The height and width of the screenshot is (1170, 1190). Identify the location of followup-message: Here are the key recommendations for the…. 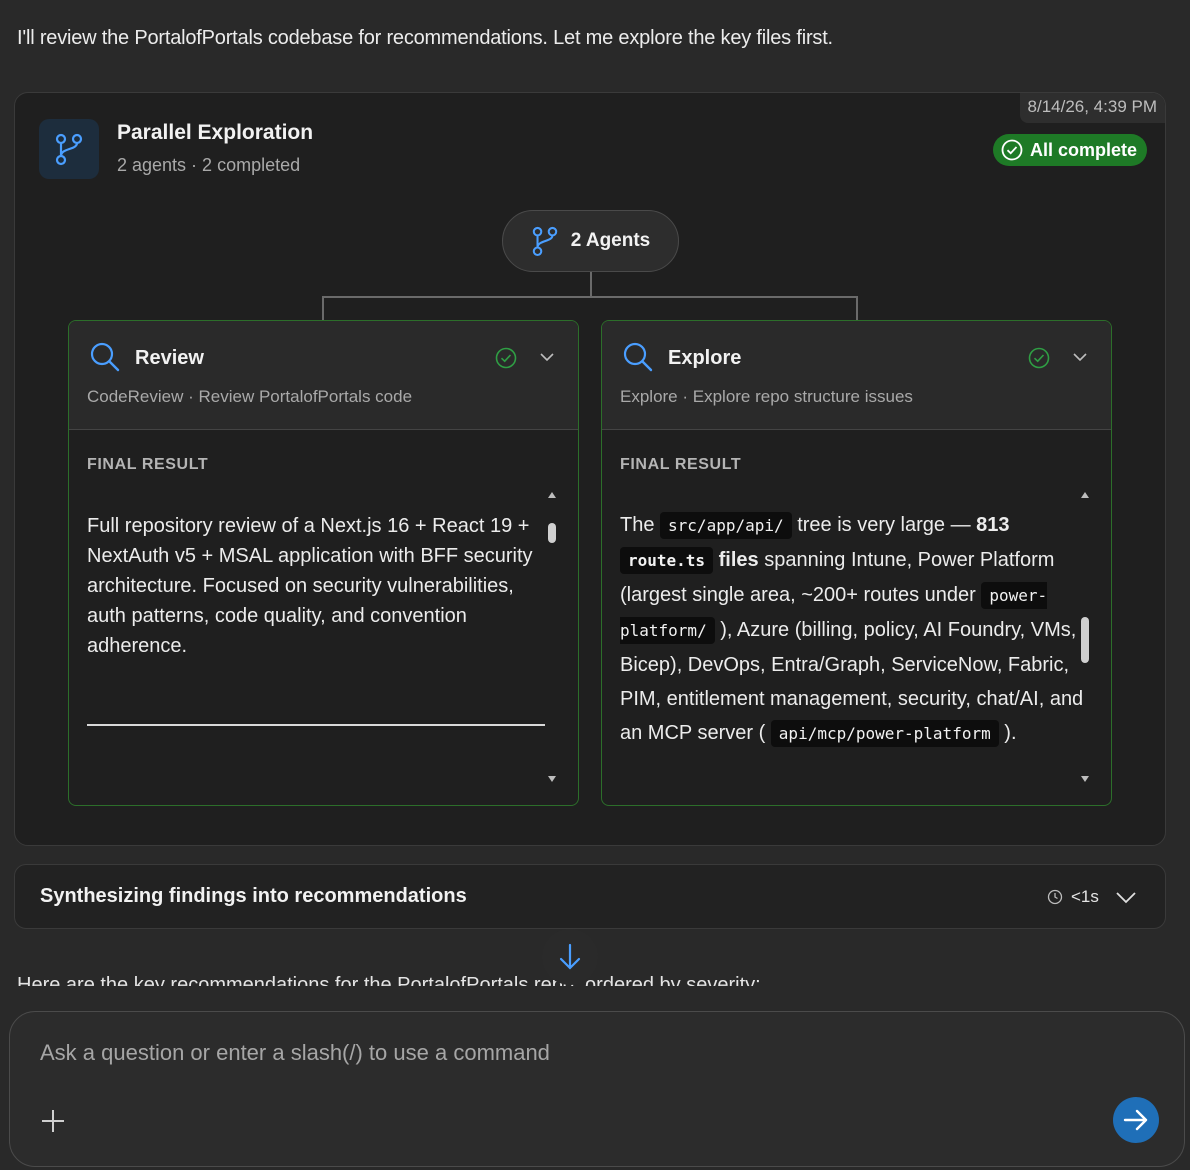
(389, 980).